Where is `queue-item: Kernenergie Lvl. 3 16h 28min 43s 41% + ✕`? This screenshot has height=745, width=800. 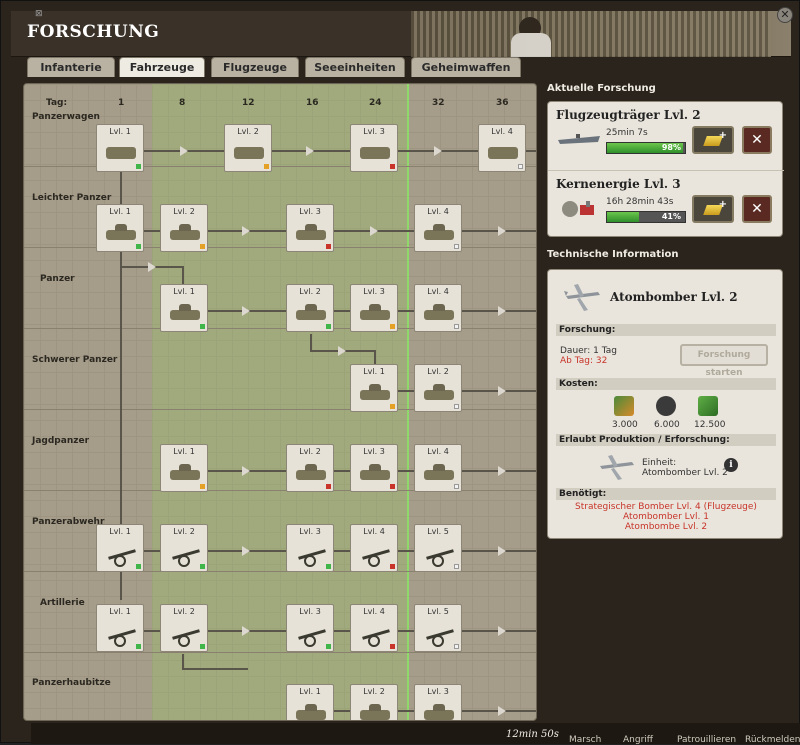 queue-item: Kernenergie Lvl. 3 16h 28min 43s 41% + ✕ is located at coordinates (666, 203).